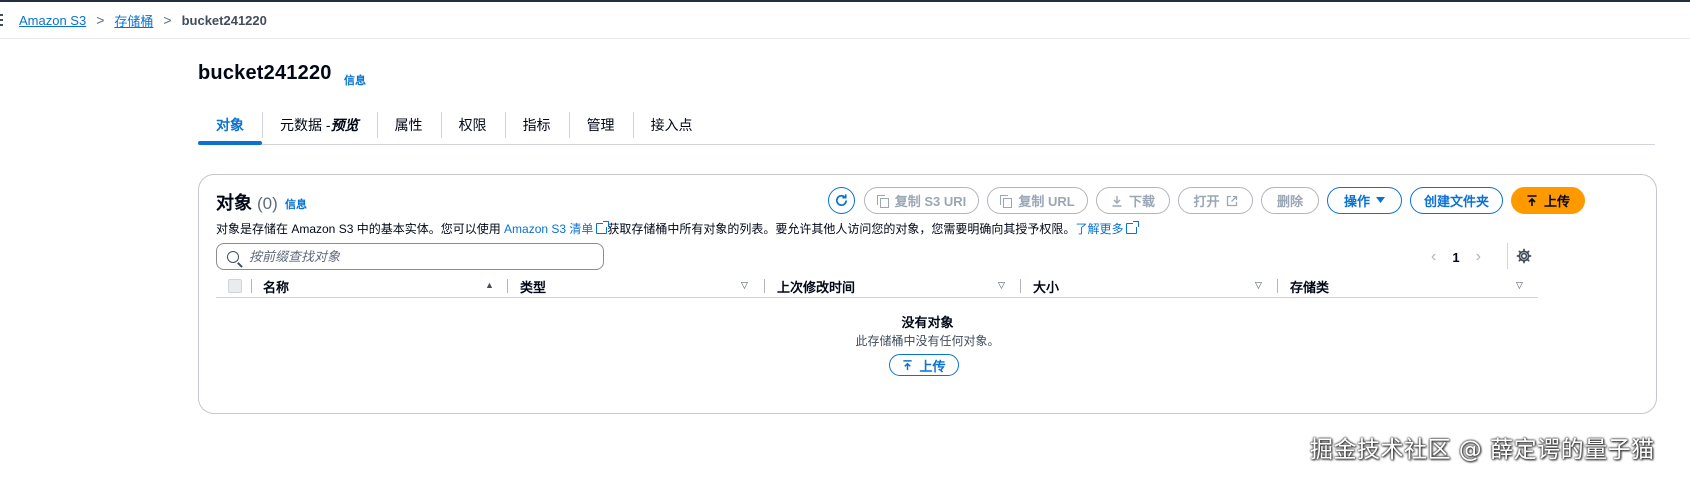 The image size is (1690, 480). What do you see at coordinates (133, 20) in the screenshot?
I see `breadcrumb-buckets: 存储桶` at bounding box center [133, 20].